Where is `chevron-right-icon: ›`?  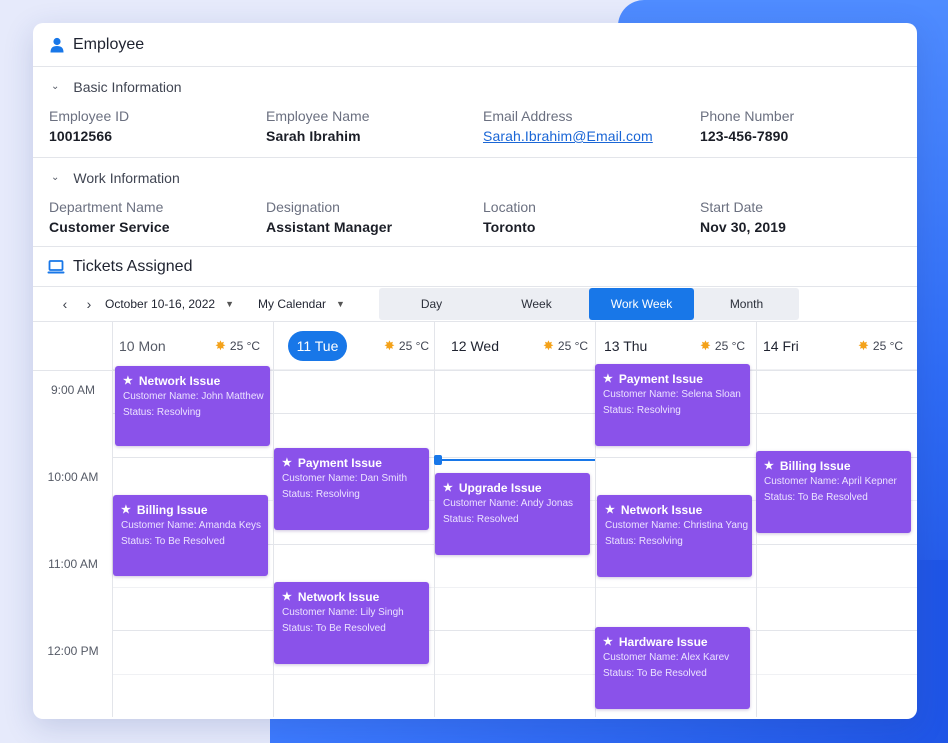
chevron-right-icon: › is located at coordinates (89, 304).